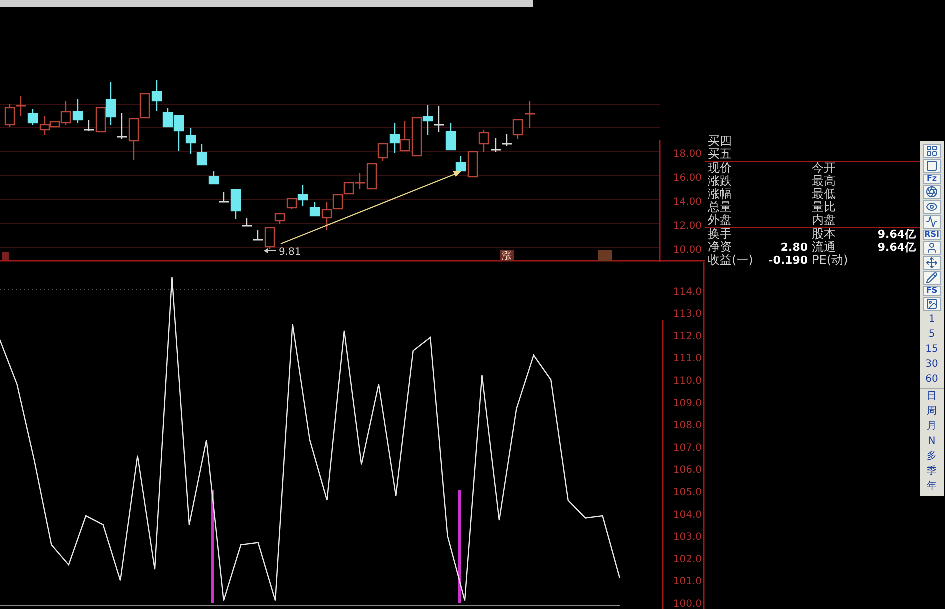 Image resolution: width=945 pixels, height=609 pixels. What do you see at coordinates (687, 404) in the screenshot?
I see `axis-tick-label: 109.0` at bounding box center [687, 404].